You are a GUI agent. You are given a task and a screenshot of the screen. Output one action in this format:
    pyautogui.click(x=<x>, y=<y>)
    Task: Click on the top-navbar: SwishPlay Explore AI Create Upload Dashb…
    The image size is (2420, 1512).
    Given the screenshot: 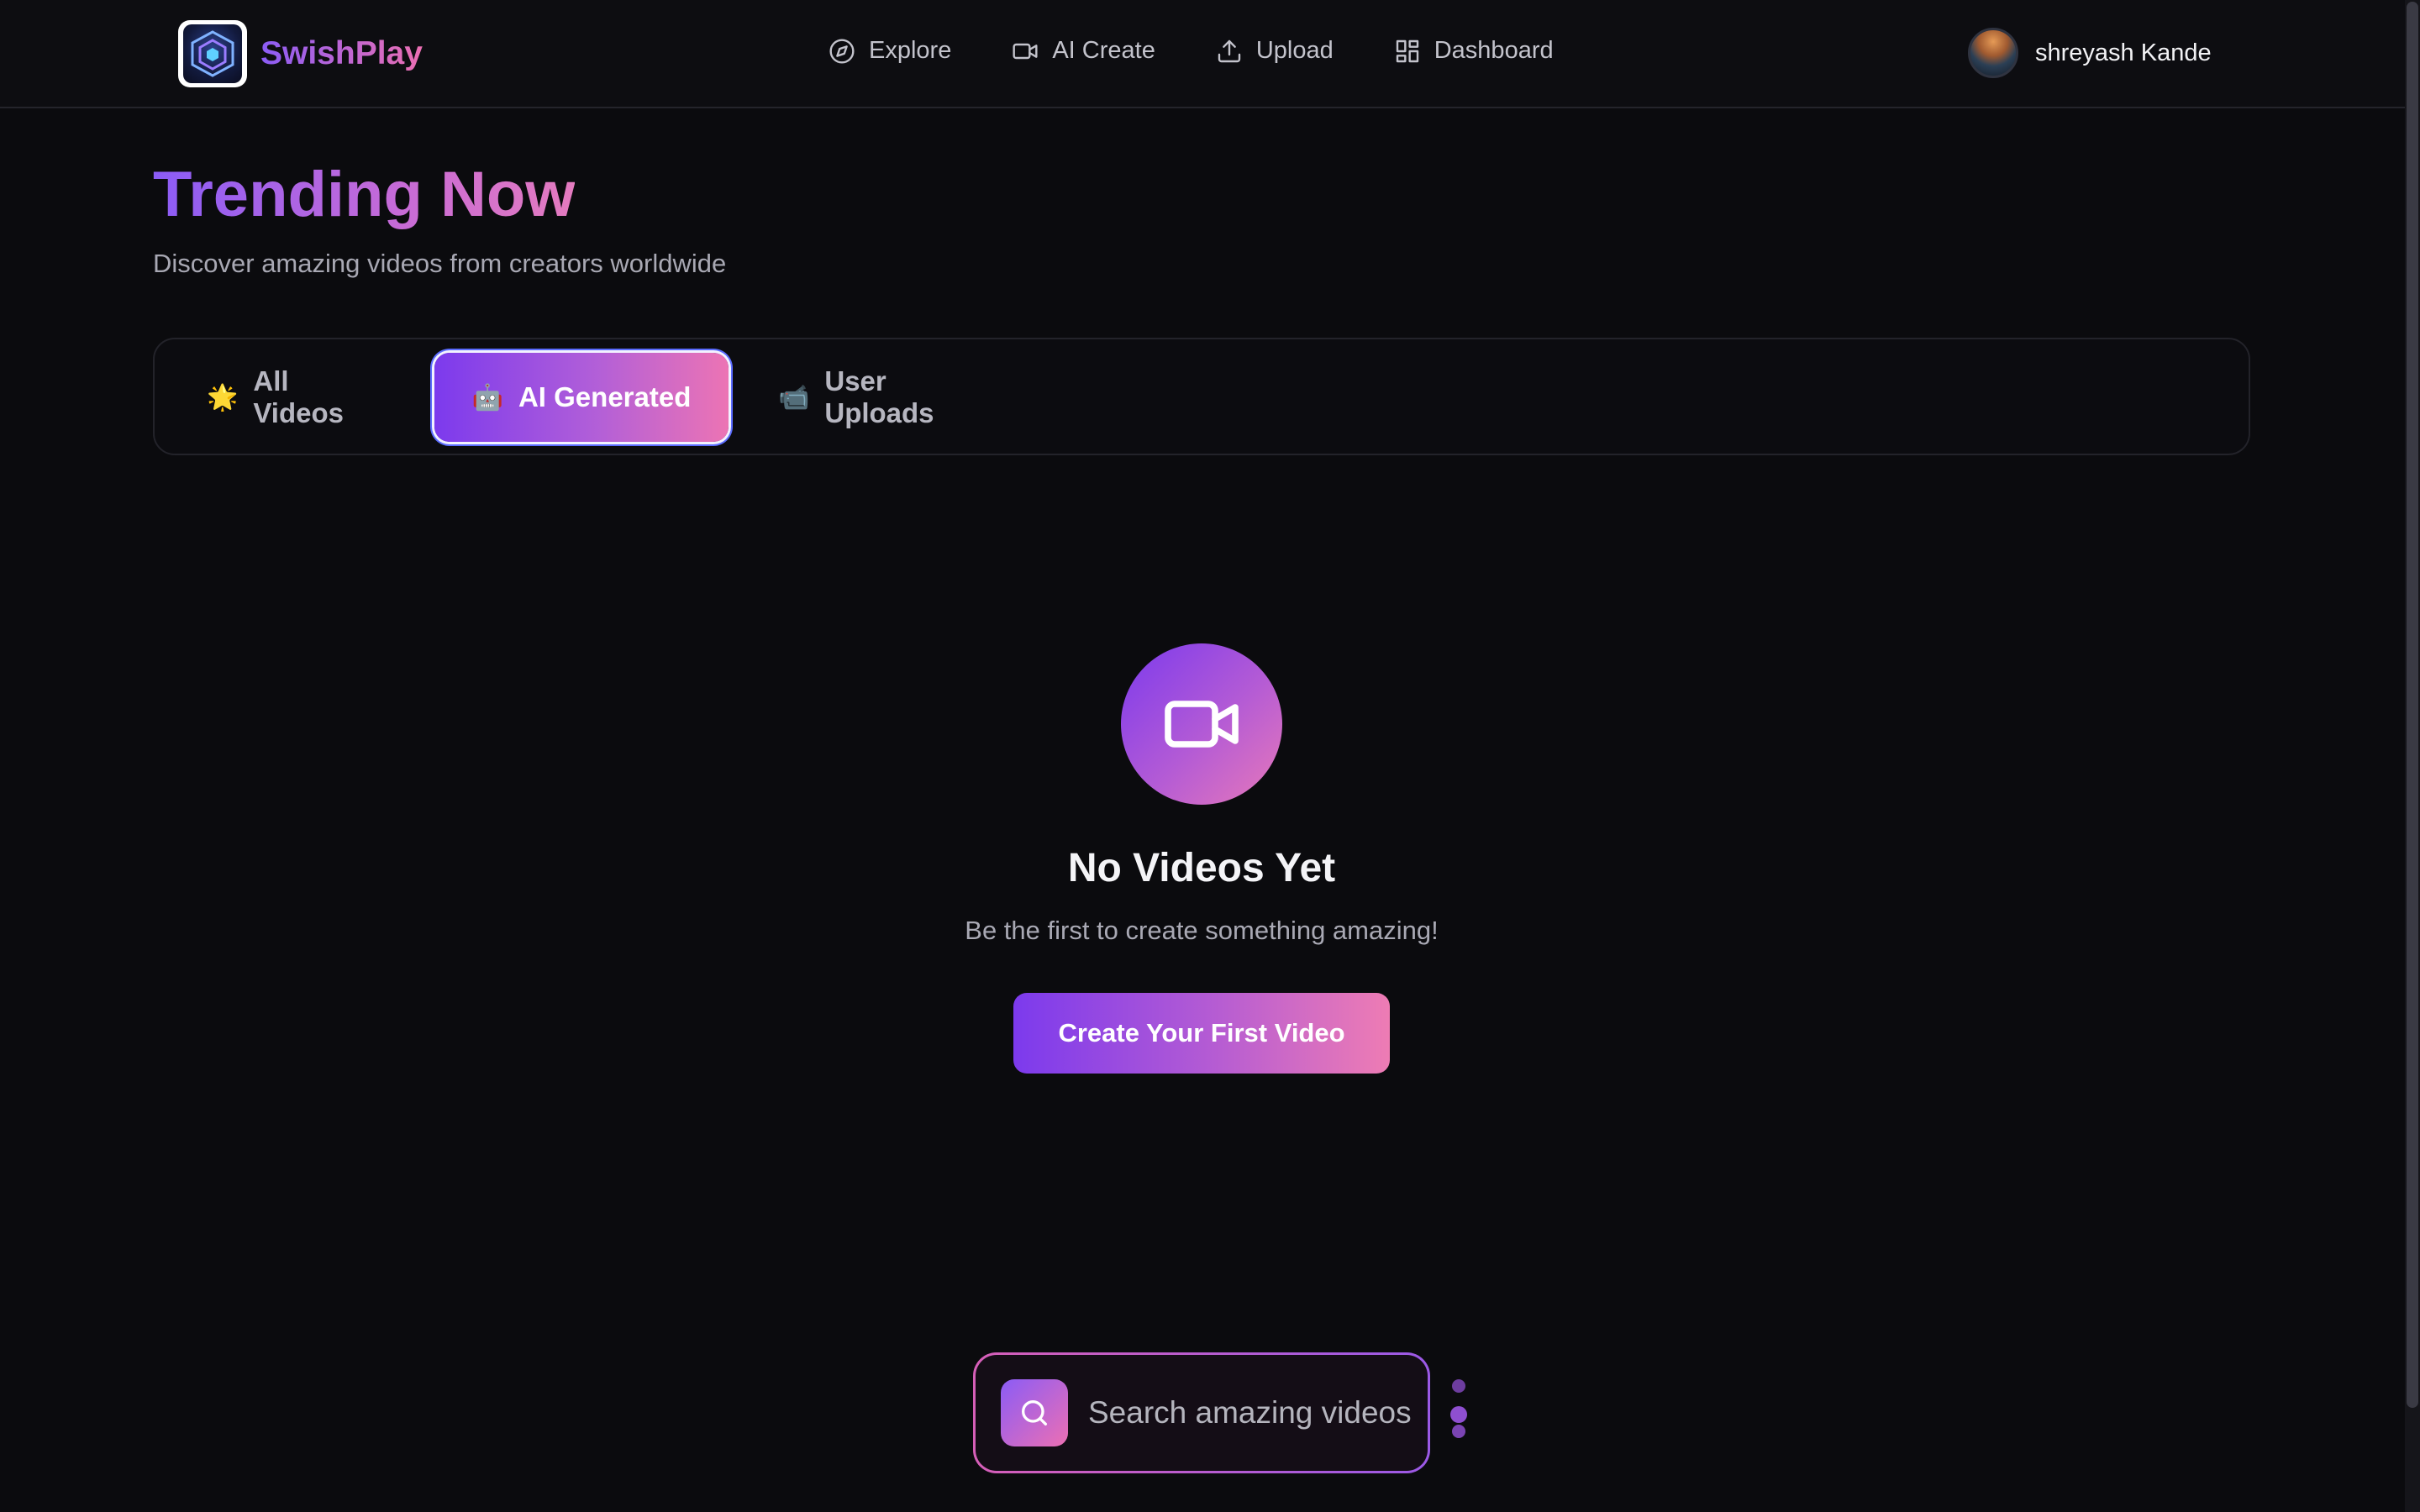 What is the action you would take?
    pyautogui.click(x=1202, y=54)
    